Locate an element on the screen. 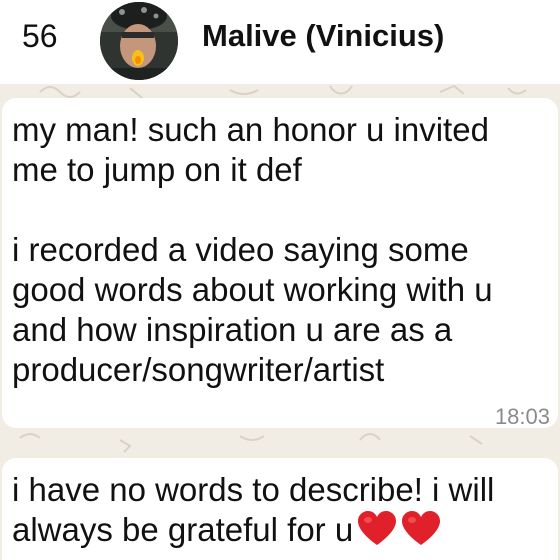 This screenshot has height=560, width=560. avatar-photo-icon is located at coordinates (139, 41).